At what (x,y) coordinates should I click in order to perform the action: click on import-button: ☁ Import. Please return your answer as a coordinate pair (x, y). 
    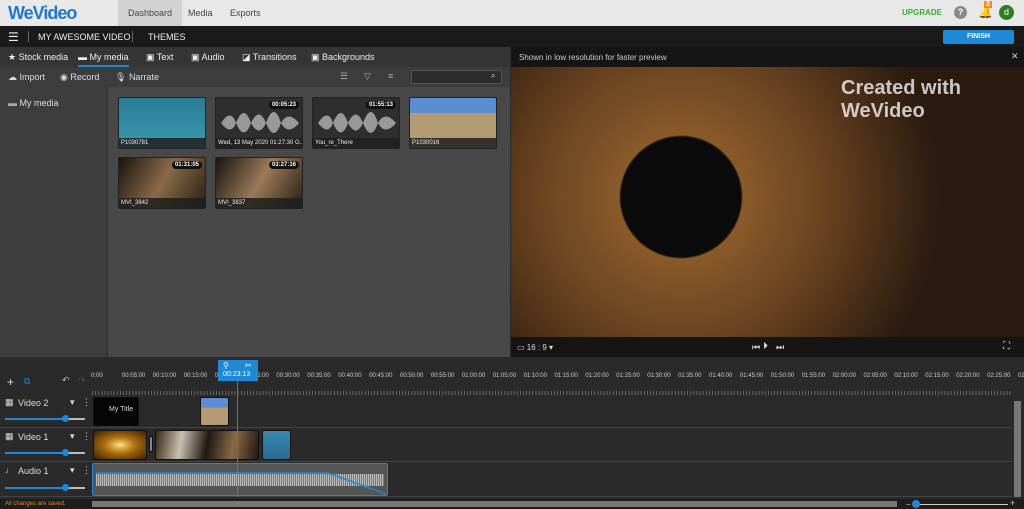
    Looking at the image, I should click on (26, 77).